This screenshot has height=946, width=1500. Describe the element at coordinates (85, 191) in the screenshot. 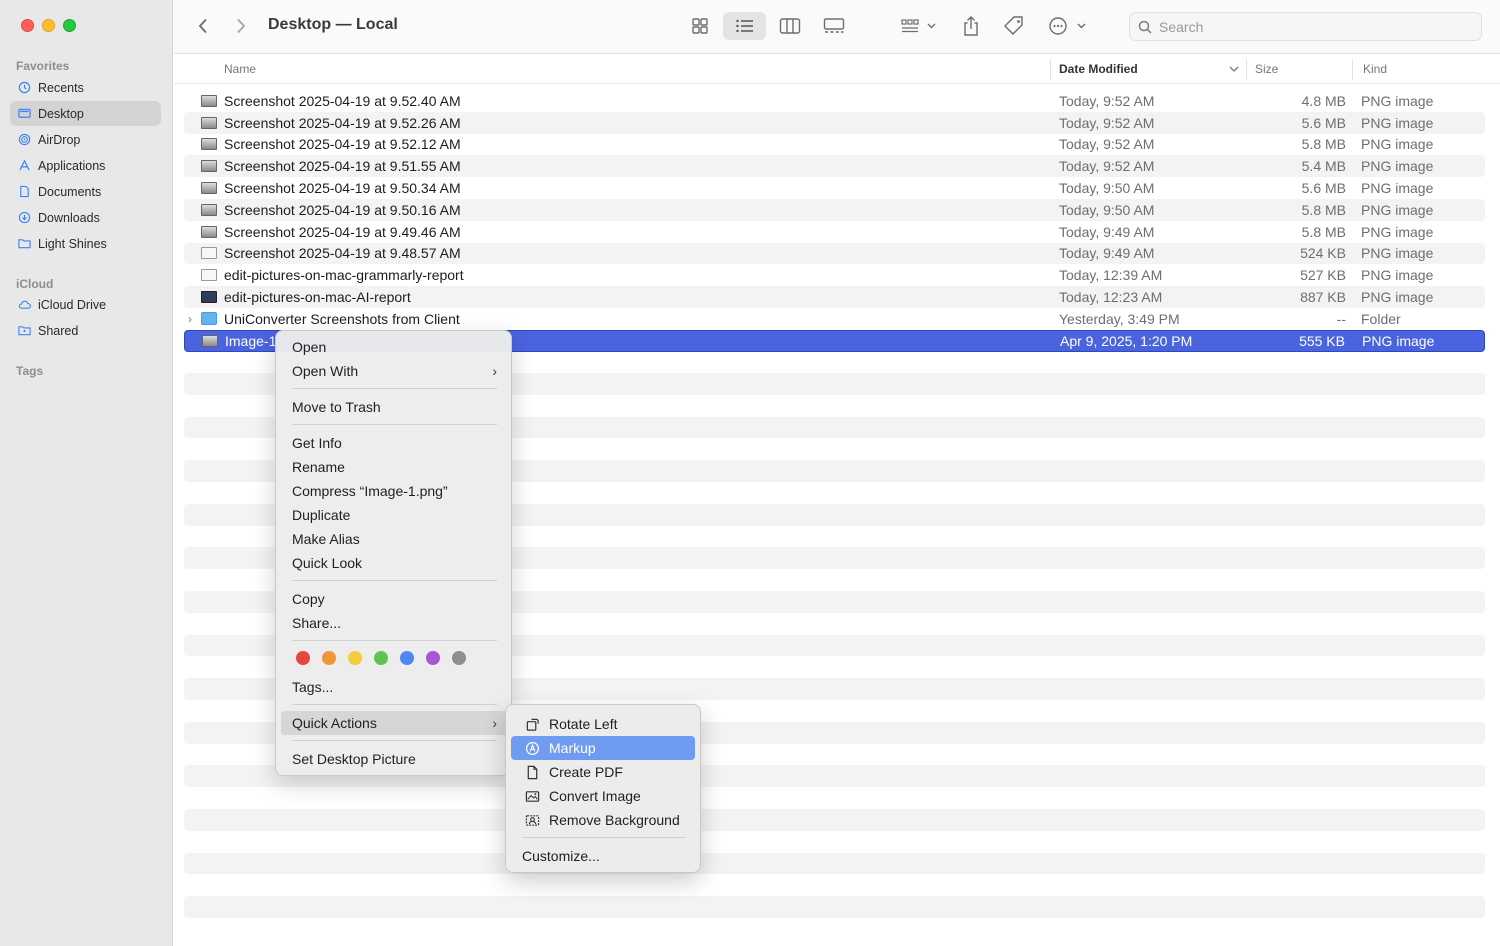

I see `sidebar-item-documents: Documents` at that location.